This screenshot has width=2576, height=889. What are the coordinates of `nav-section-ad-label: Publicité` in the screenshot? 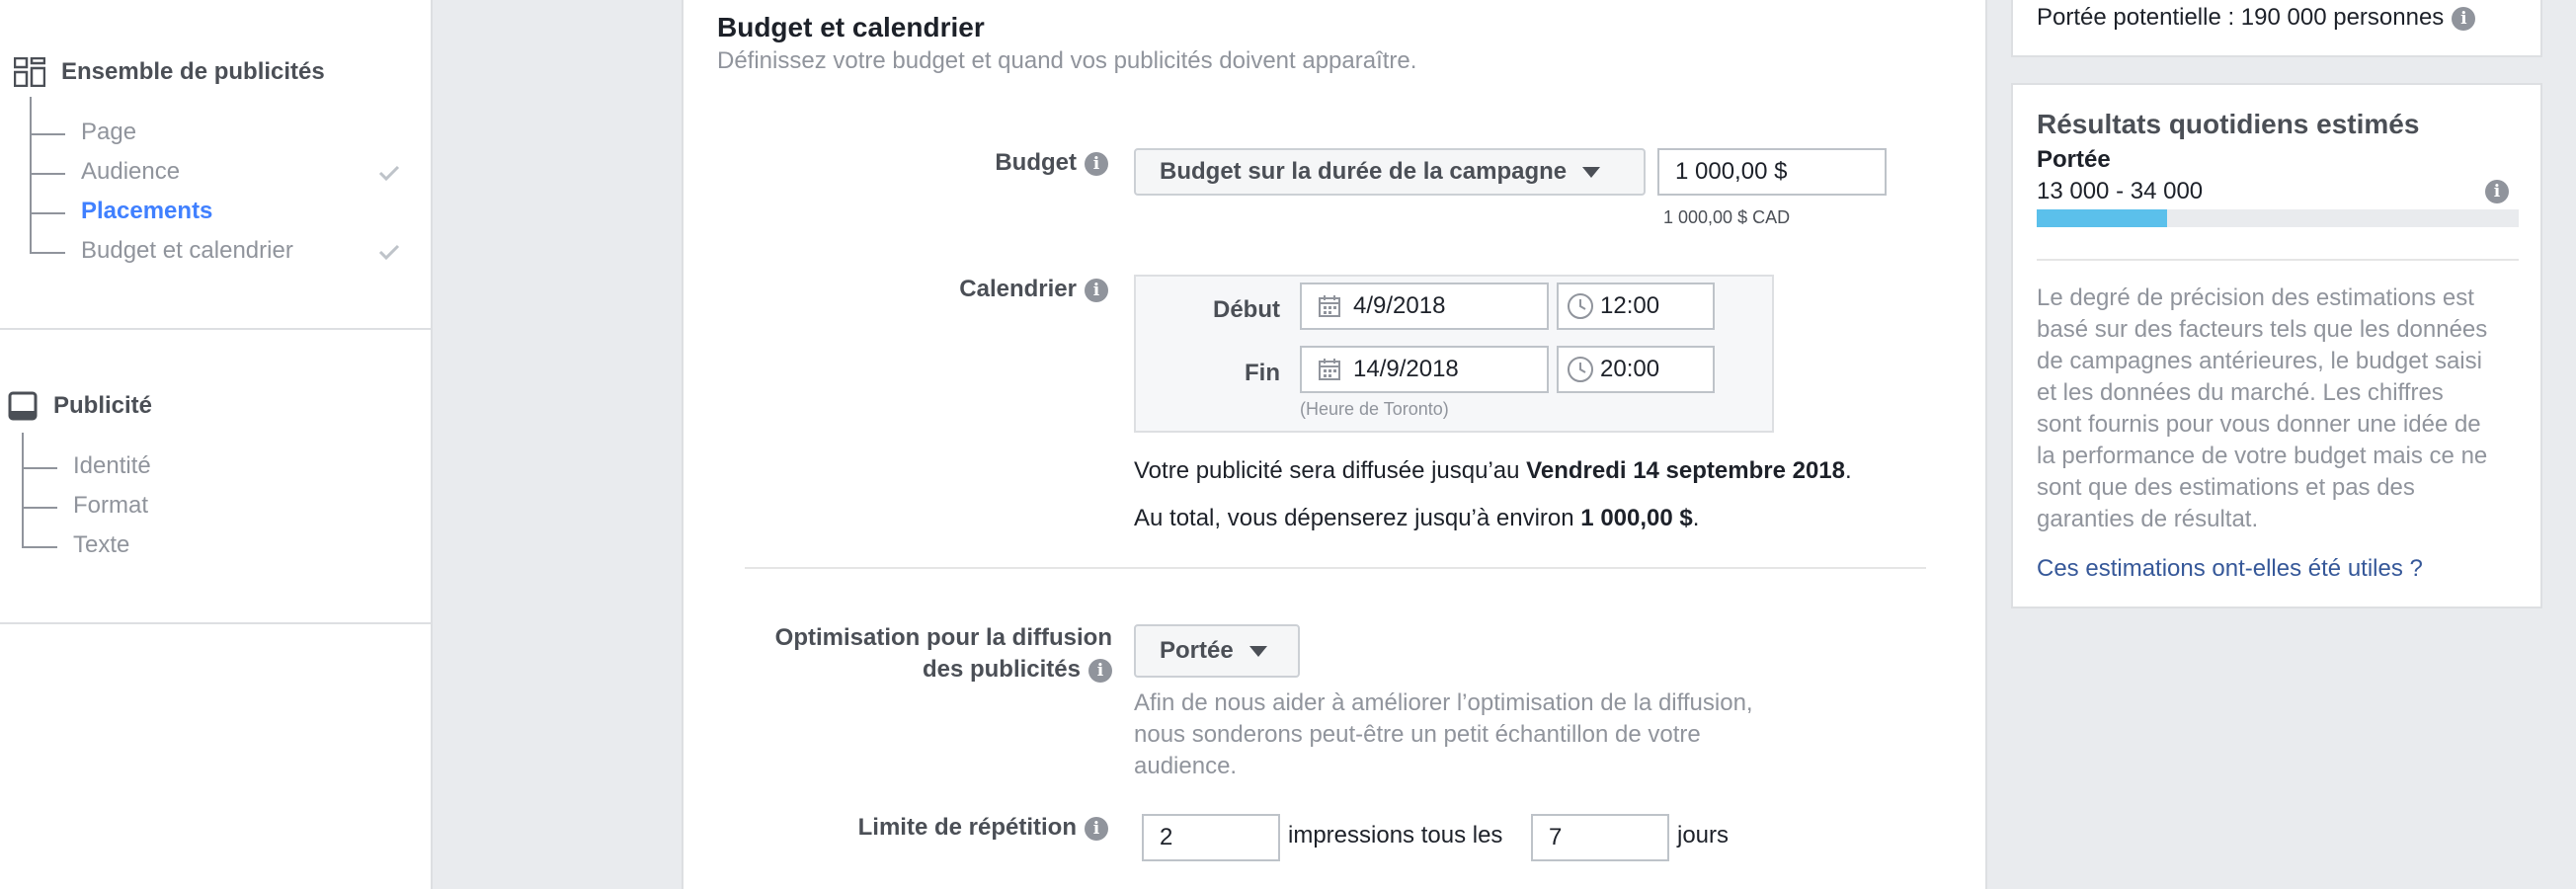 It's located at (103, 406).